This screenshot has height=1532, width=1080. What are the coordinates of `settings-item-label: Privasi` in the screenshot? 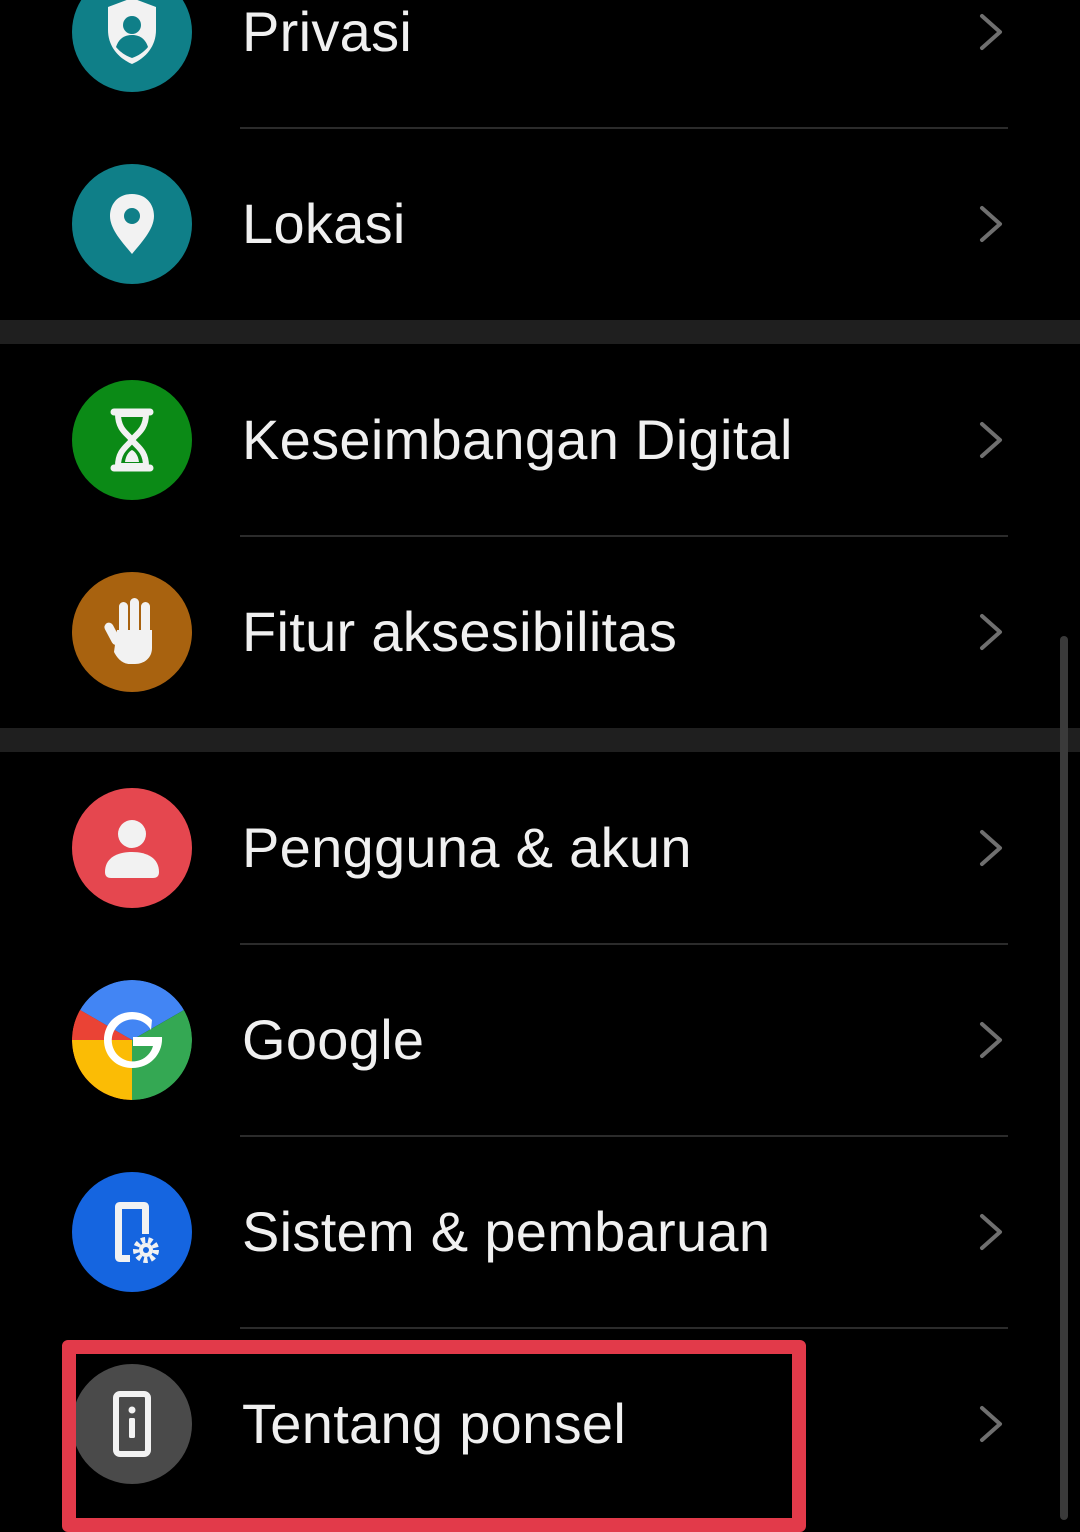 It's located at (327, 31).